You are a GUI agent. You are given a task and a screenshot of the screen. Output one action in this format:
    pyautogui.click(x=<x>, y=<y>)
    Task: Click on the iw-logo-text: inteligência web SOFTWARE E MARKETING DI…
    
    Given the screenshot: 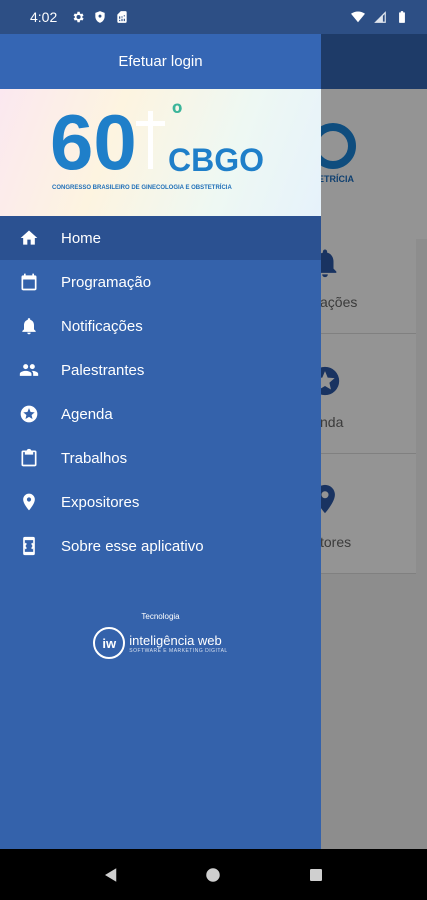 What is the action you would take?
    pyautogui.click(x=178, y=643)
    